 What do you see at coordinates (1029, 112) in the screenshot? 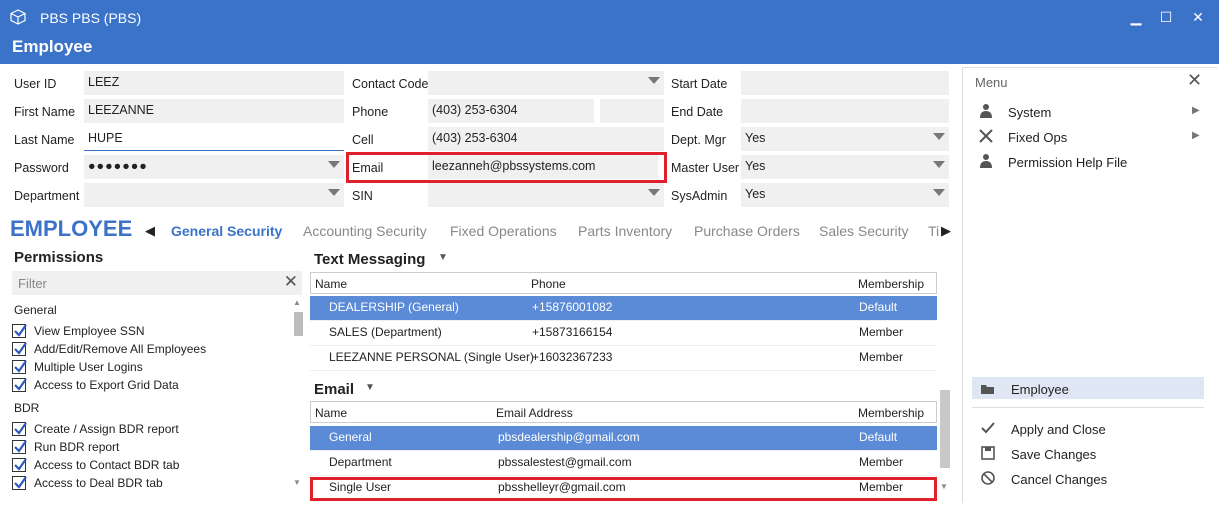
I see `menu-item-system: System` at bounding box center [1029, 112].